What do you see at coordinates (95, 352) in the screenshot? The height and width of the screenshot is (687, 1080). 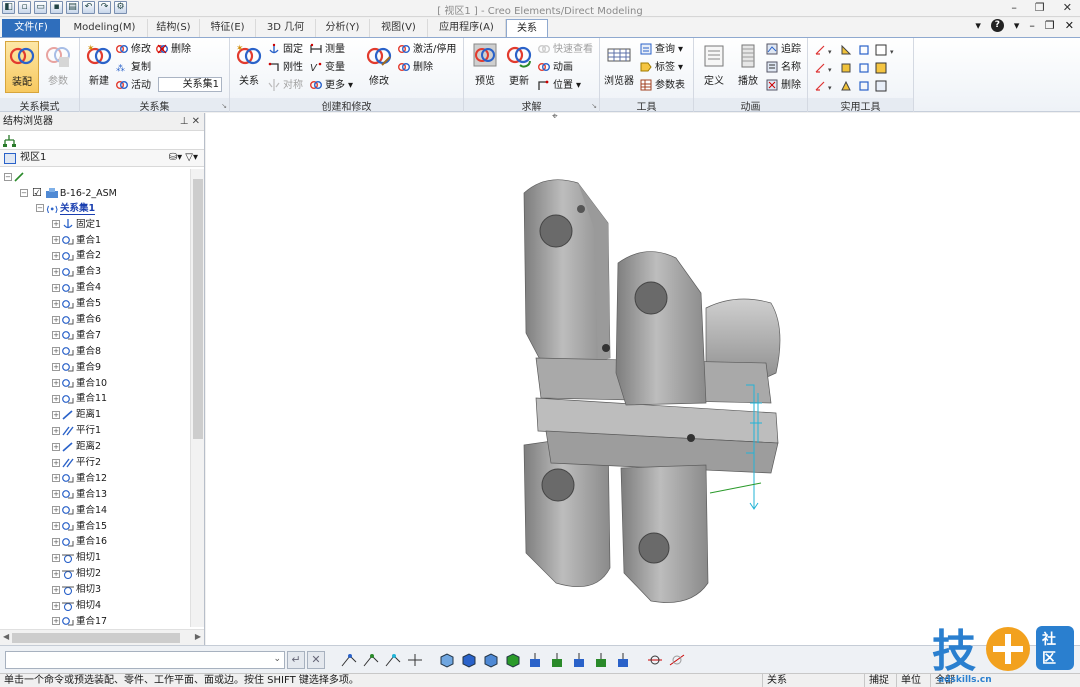 I see `tree-row: + 重合8` at bounding box center [95, 352].